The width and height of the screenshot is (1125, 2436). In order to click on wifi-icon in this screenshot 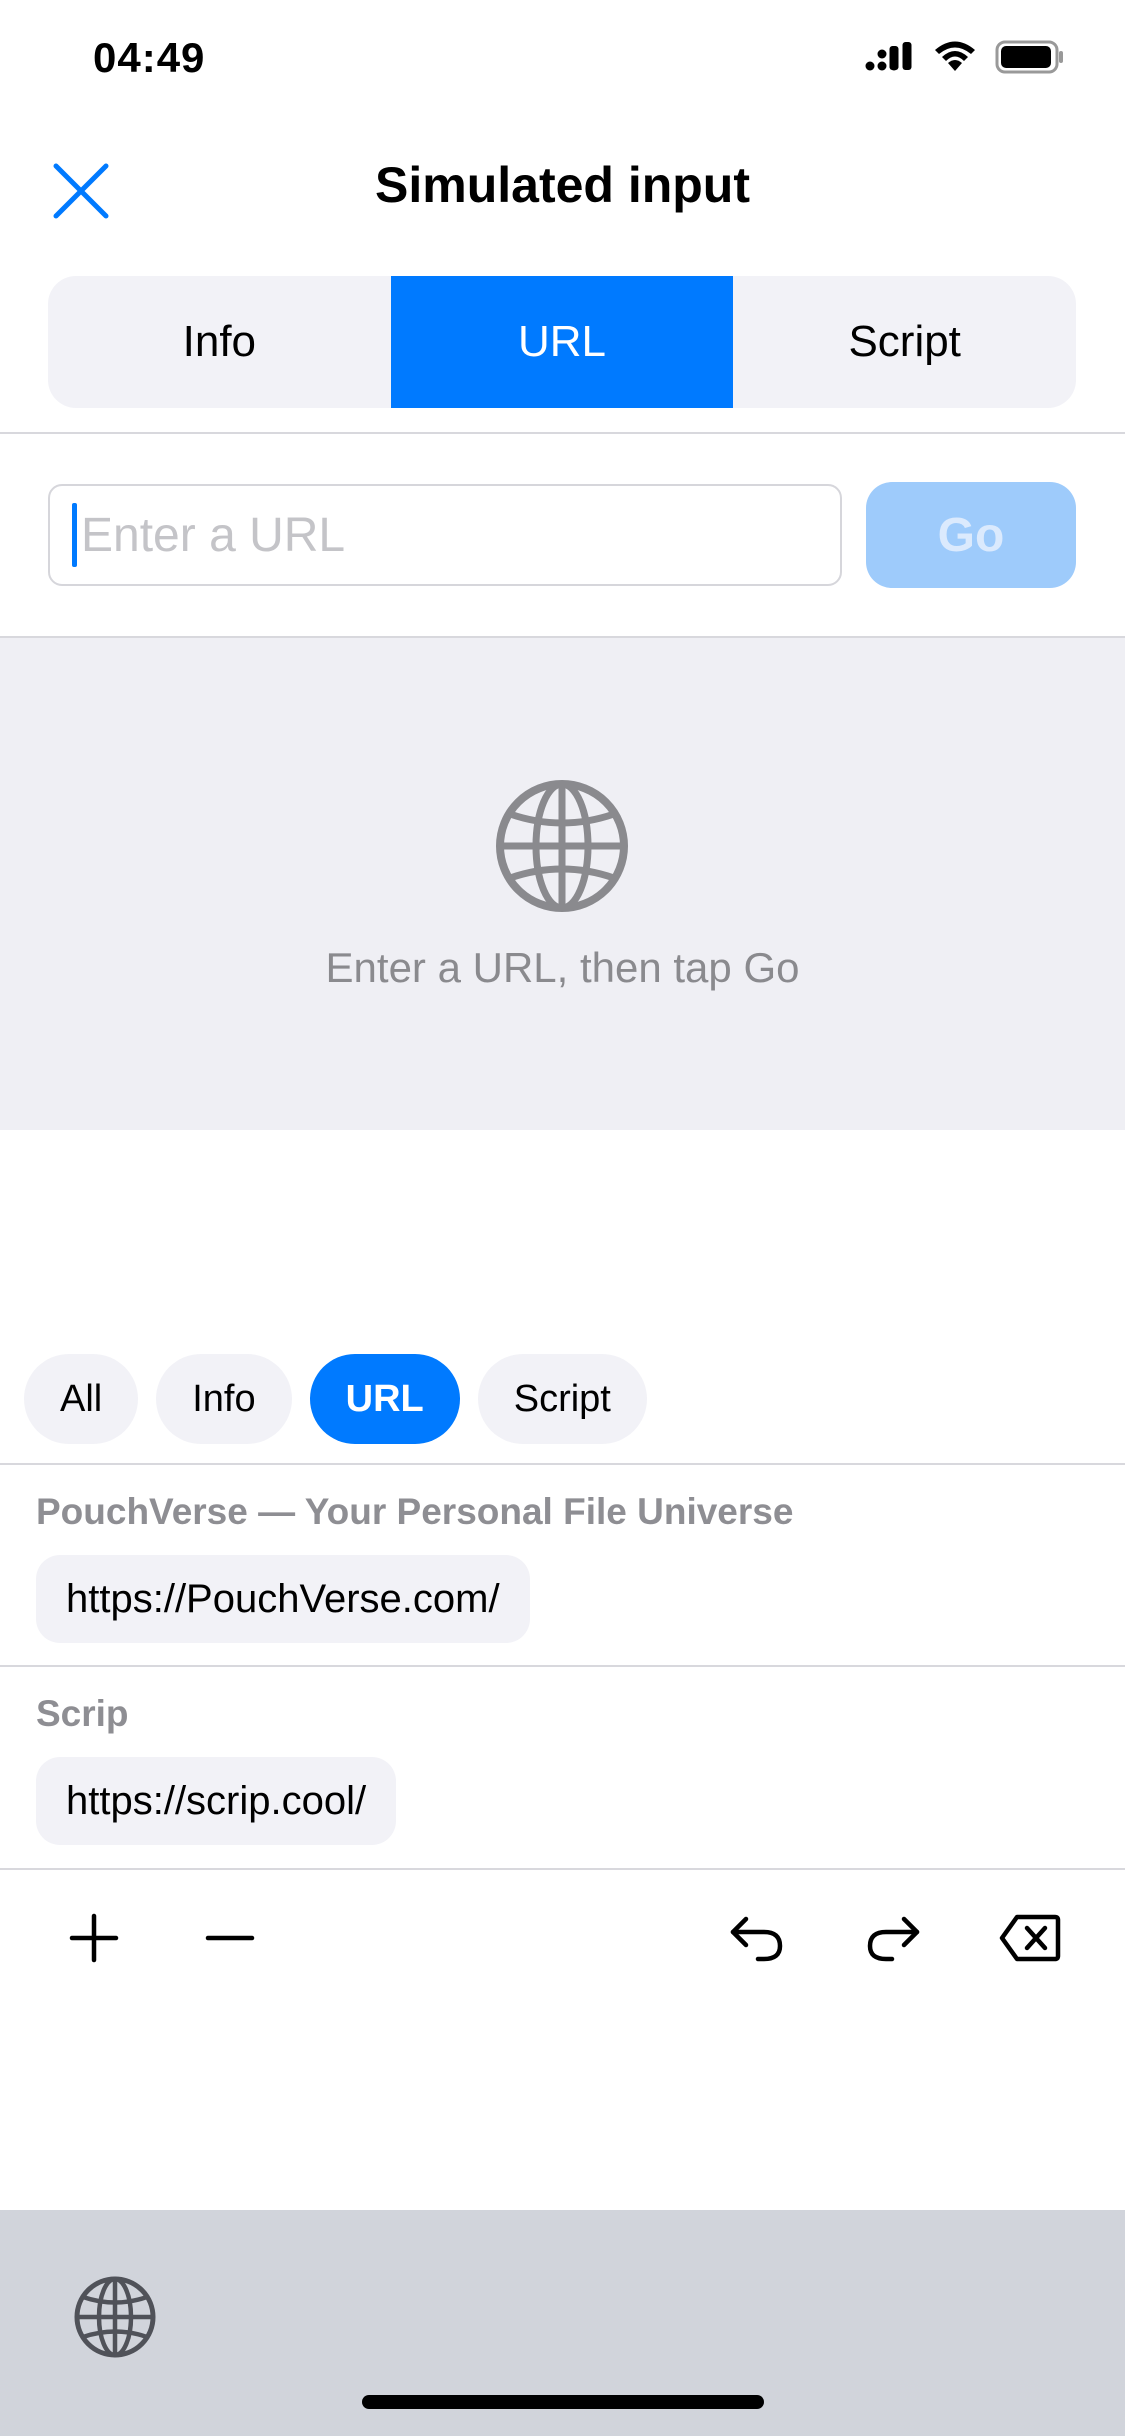, I will do `click(955, 59)`.